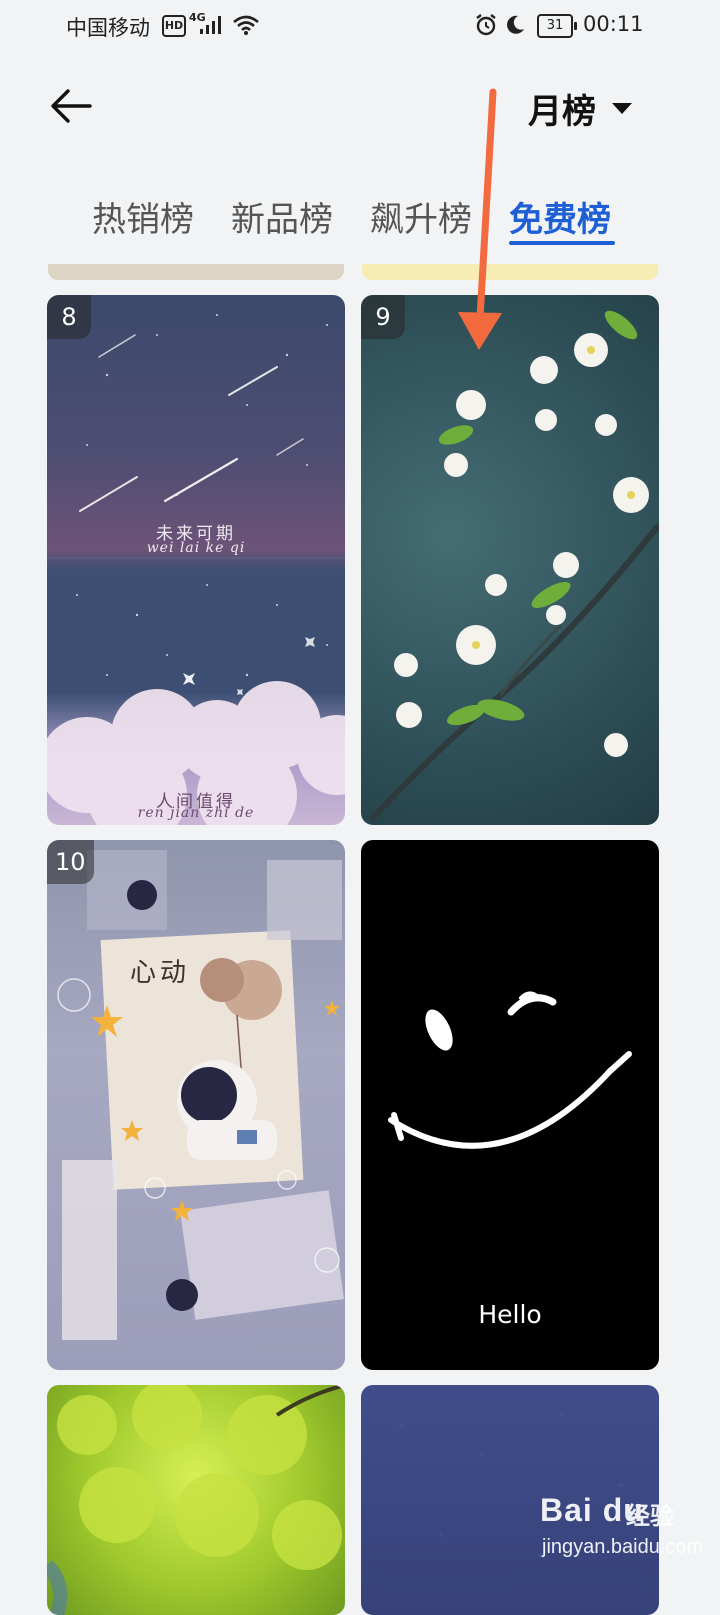 Image resolution: width=720 pixels, height=1615 pixels. I want to click on alarm-icon, so click(486, 25).